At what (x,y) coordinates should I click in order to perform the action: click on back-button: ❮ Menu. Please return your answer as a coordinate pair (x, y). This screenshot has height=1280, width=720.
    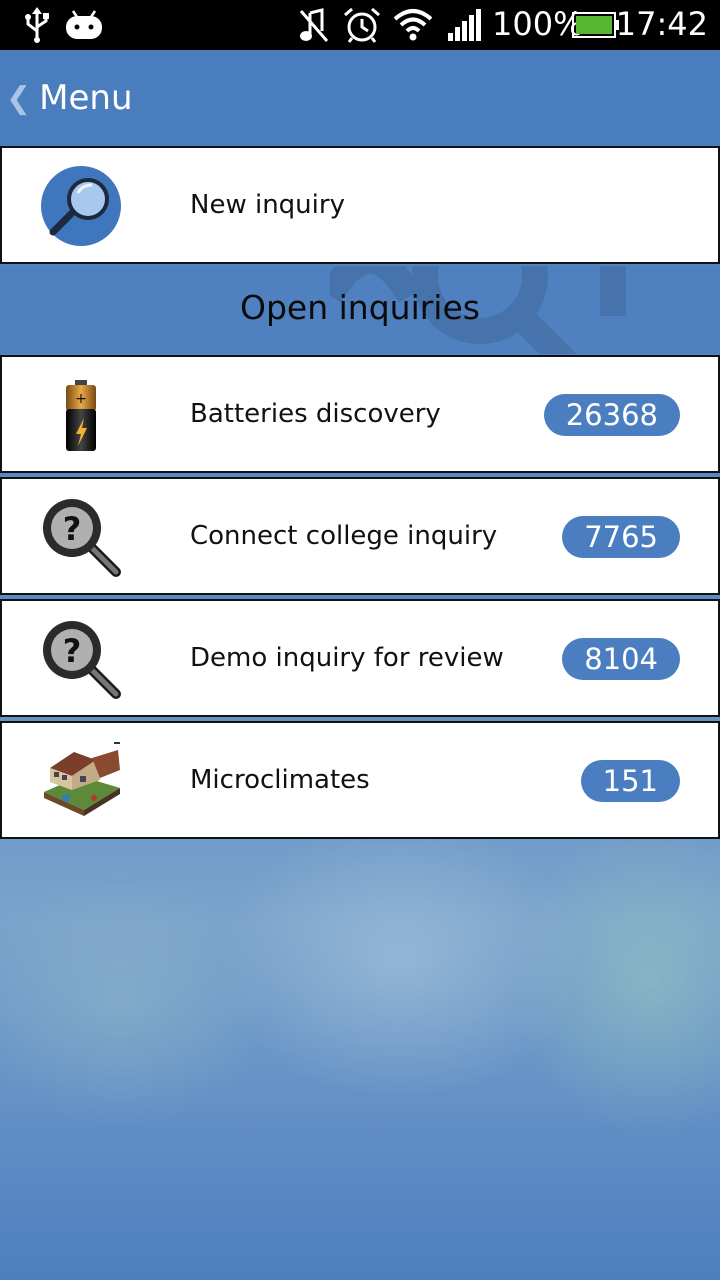
    Looking at the image, I should click on (69, 98).